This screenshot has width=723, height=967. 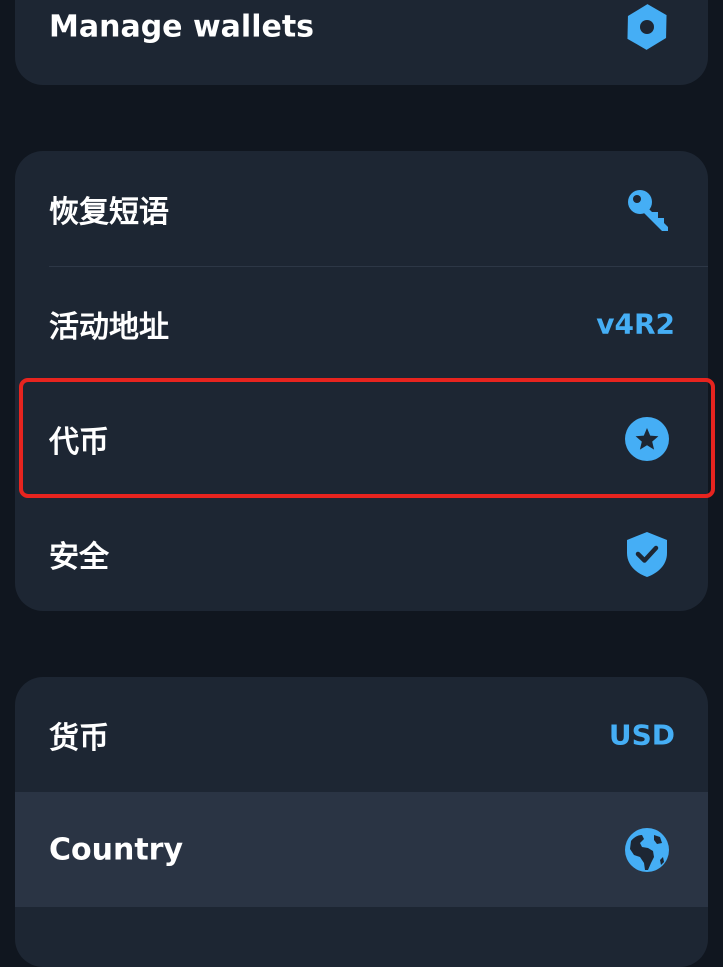 What do you see at coordinates (641, 734) in the screenshot?
I see `currency-value: USD` at bounding box center [641, 734].